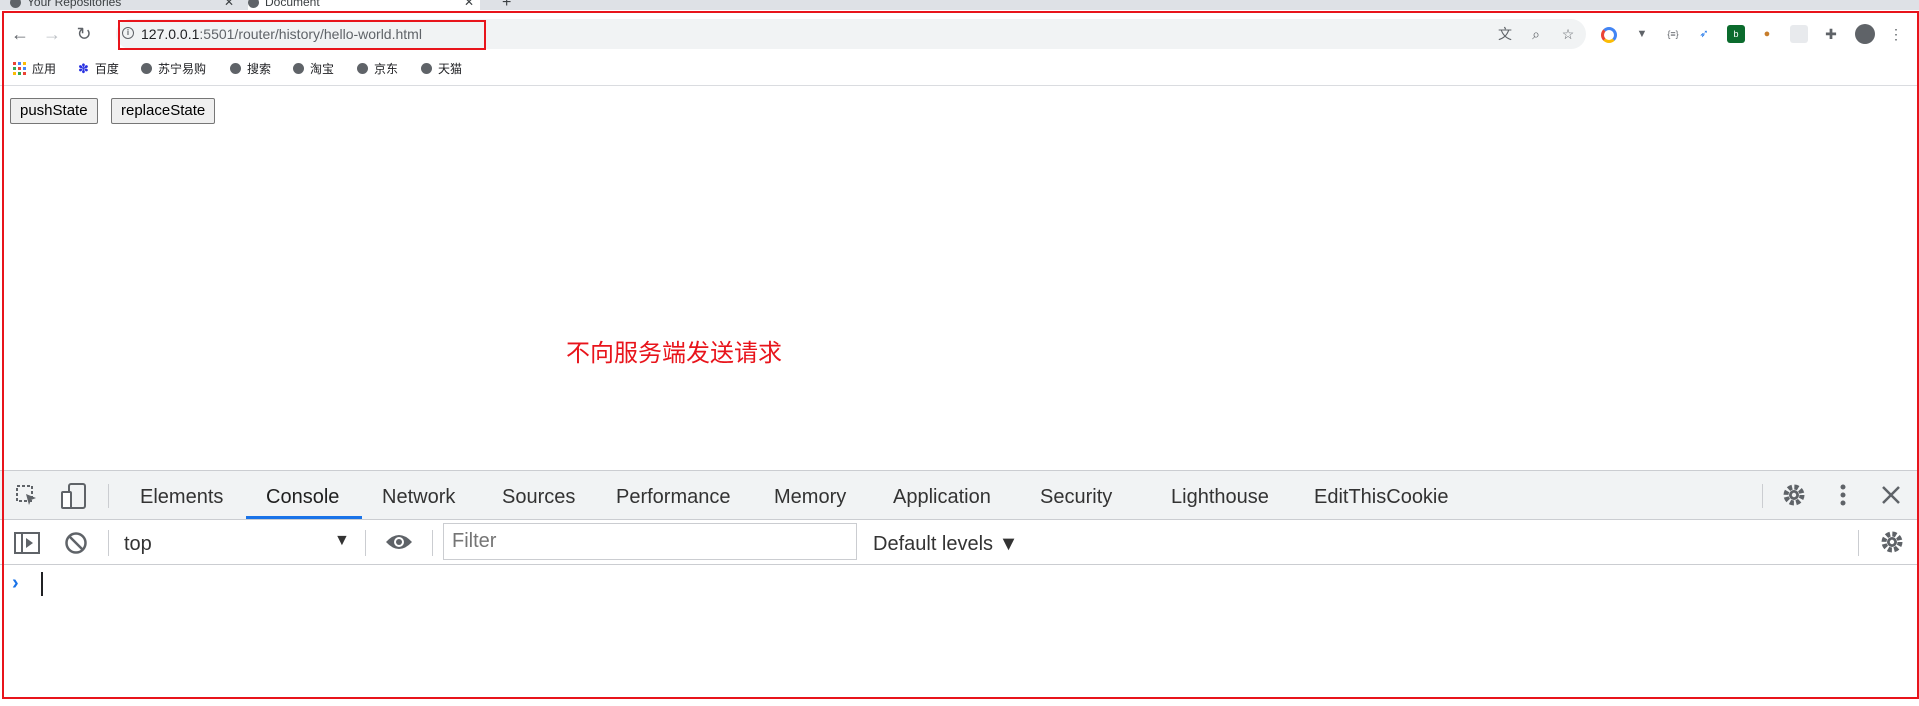  What do you see at coordinates (959, 5) in the screenshot?
I see `tab-strip: Your Repositories ✕ Document ✕ +` at bounding box center [959, 5].